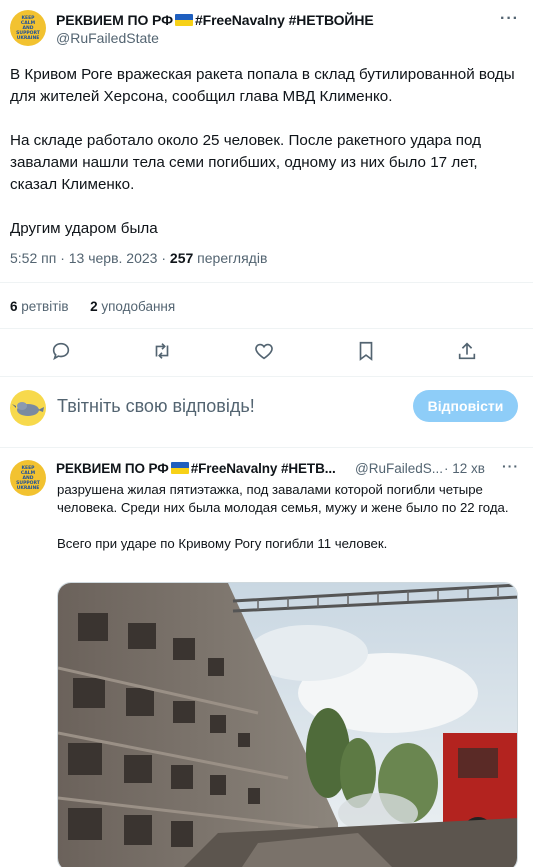 Image resolution: width=533 pixels, height=867 pixels. I want to click on reply-input: Твітніть свою відповідь!, so click(156, 406).